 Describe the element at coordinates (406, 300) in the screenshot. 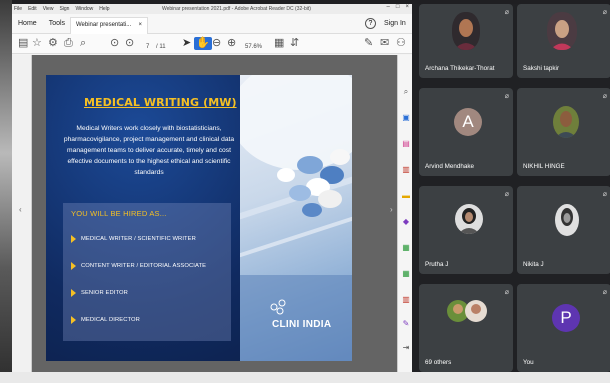

I see `protect-icon: ▥` at that location.